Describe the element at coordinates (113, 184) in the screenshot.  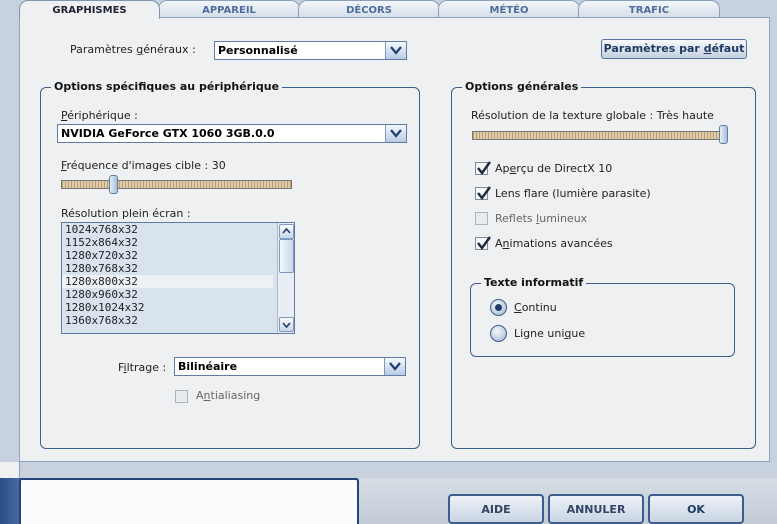
I see `fps-slider-thumb` at that location.